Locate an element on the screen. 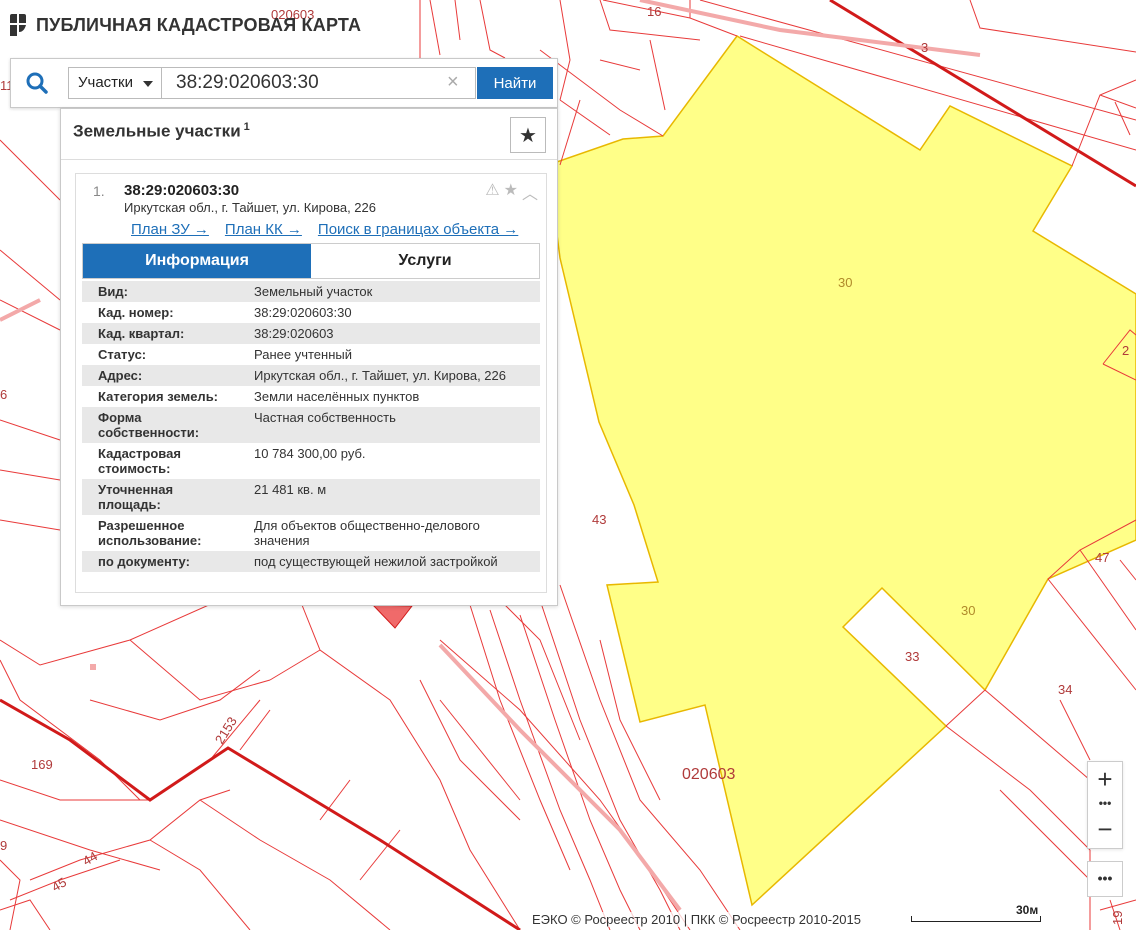 Image resolution: width=1136 pixels, height=930 pixels. cadastral-number-link: 38:29:020603:30 is located at coordinates (389, 312).